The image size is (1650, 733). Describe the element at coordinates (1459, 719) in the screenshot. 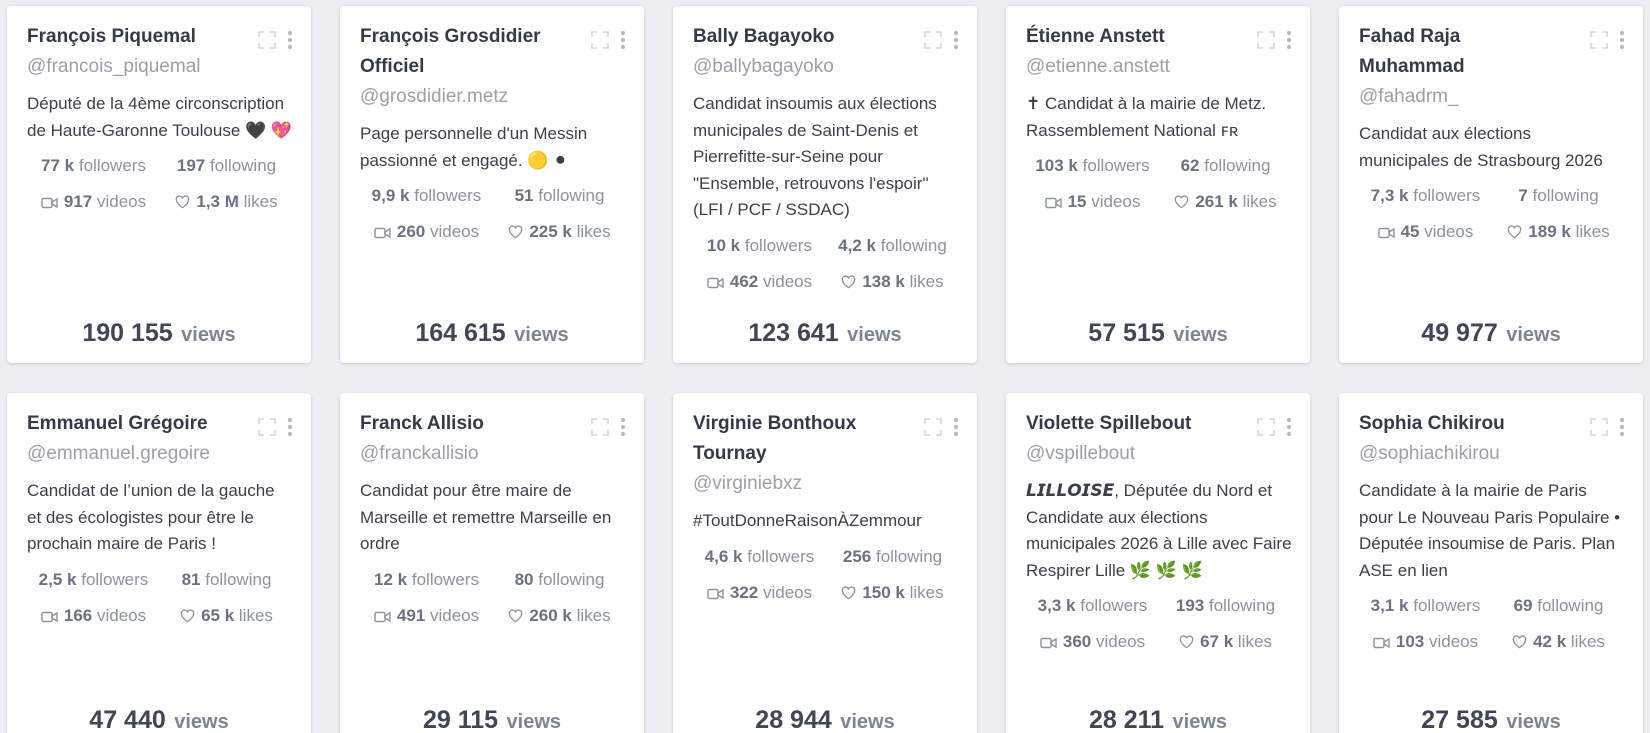

I see `views-count: 27 585` at that location.